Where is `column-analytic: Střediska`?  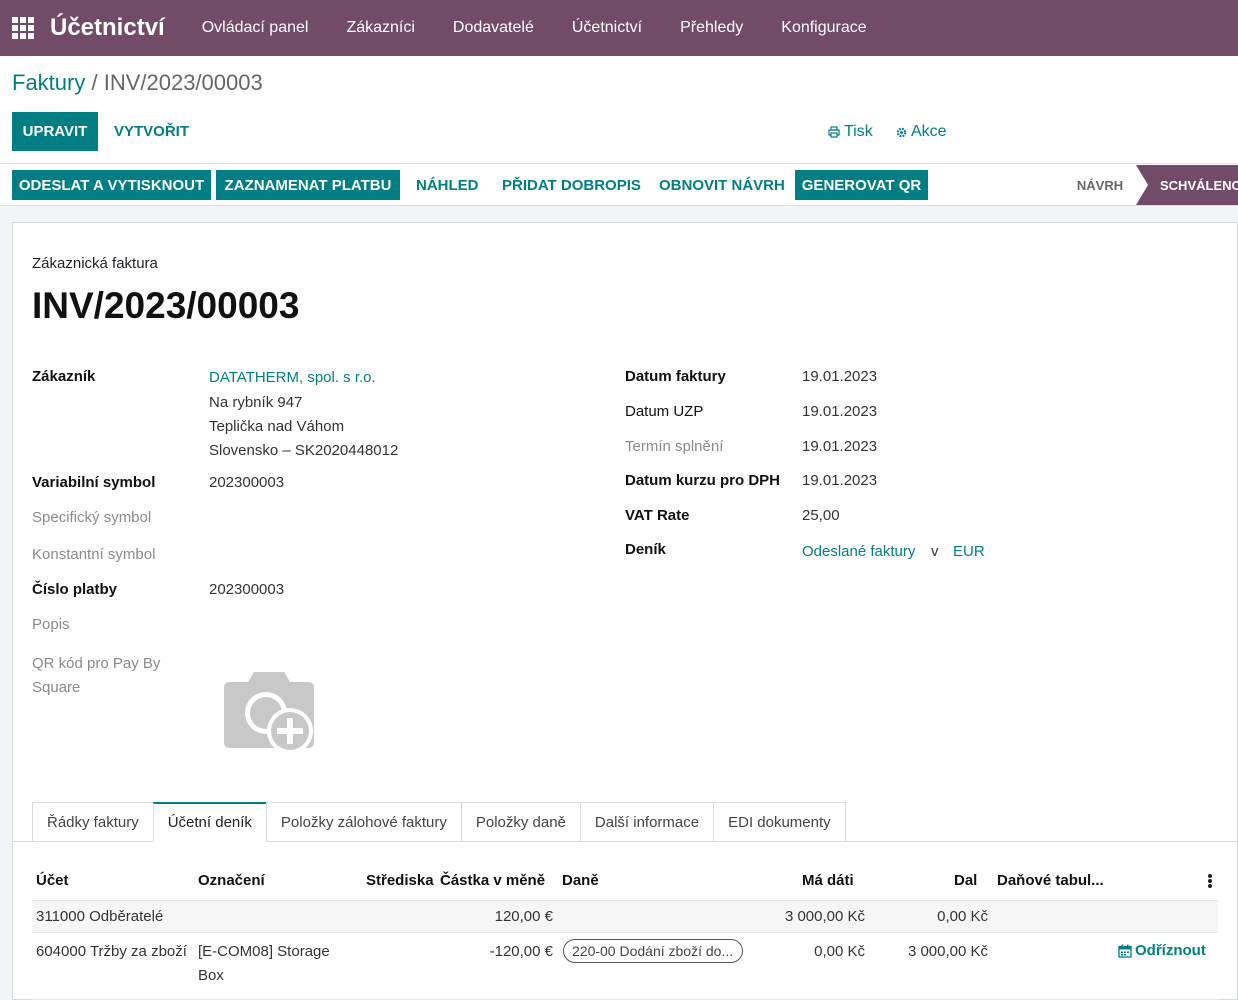 column-analytic: Střediska is located at coordinates (400, 880).